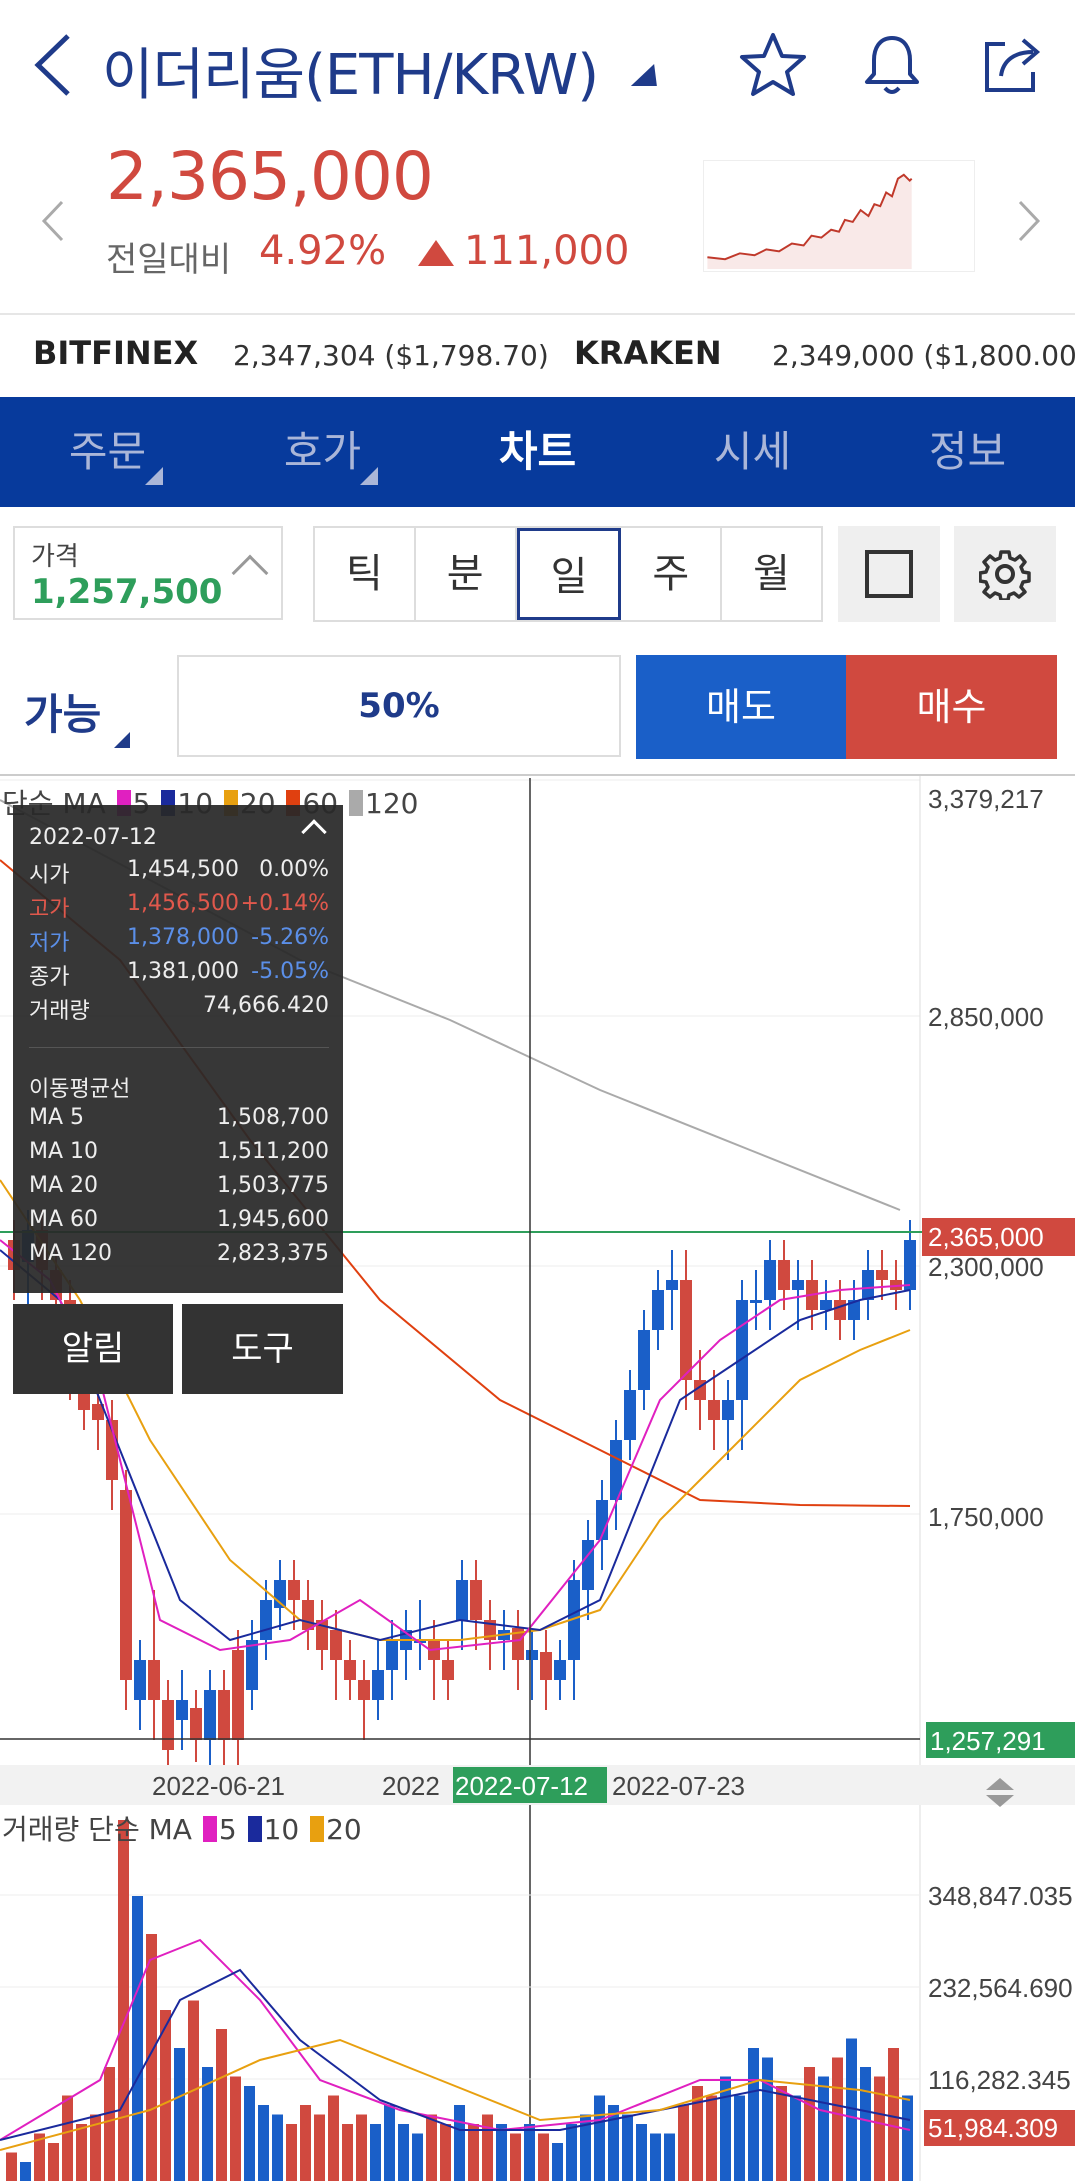  Describe the element at coordinates (967, 452) in the screenshot. I see `tab-info: 정보` at that location.